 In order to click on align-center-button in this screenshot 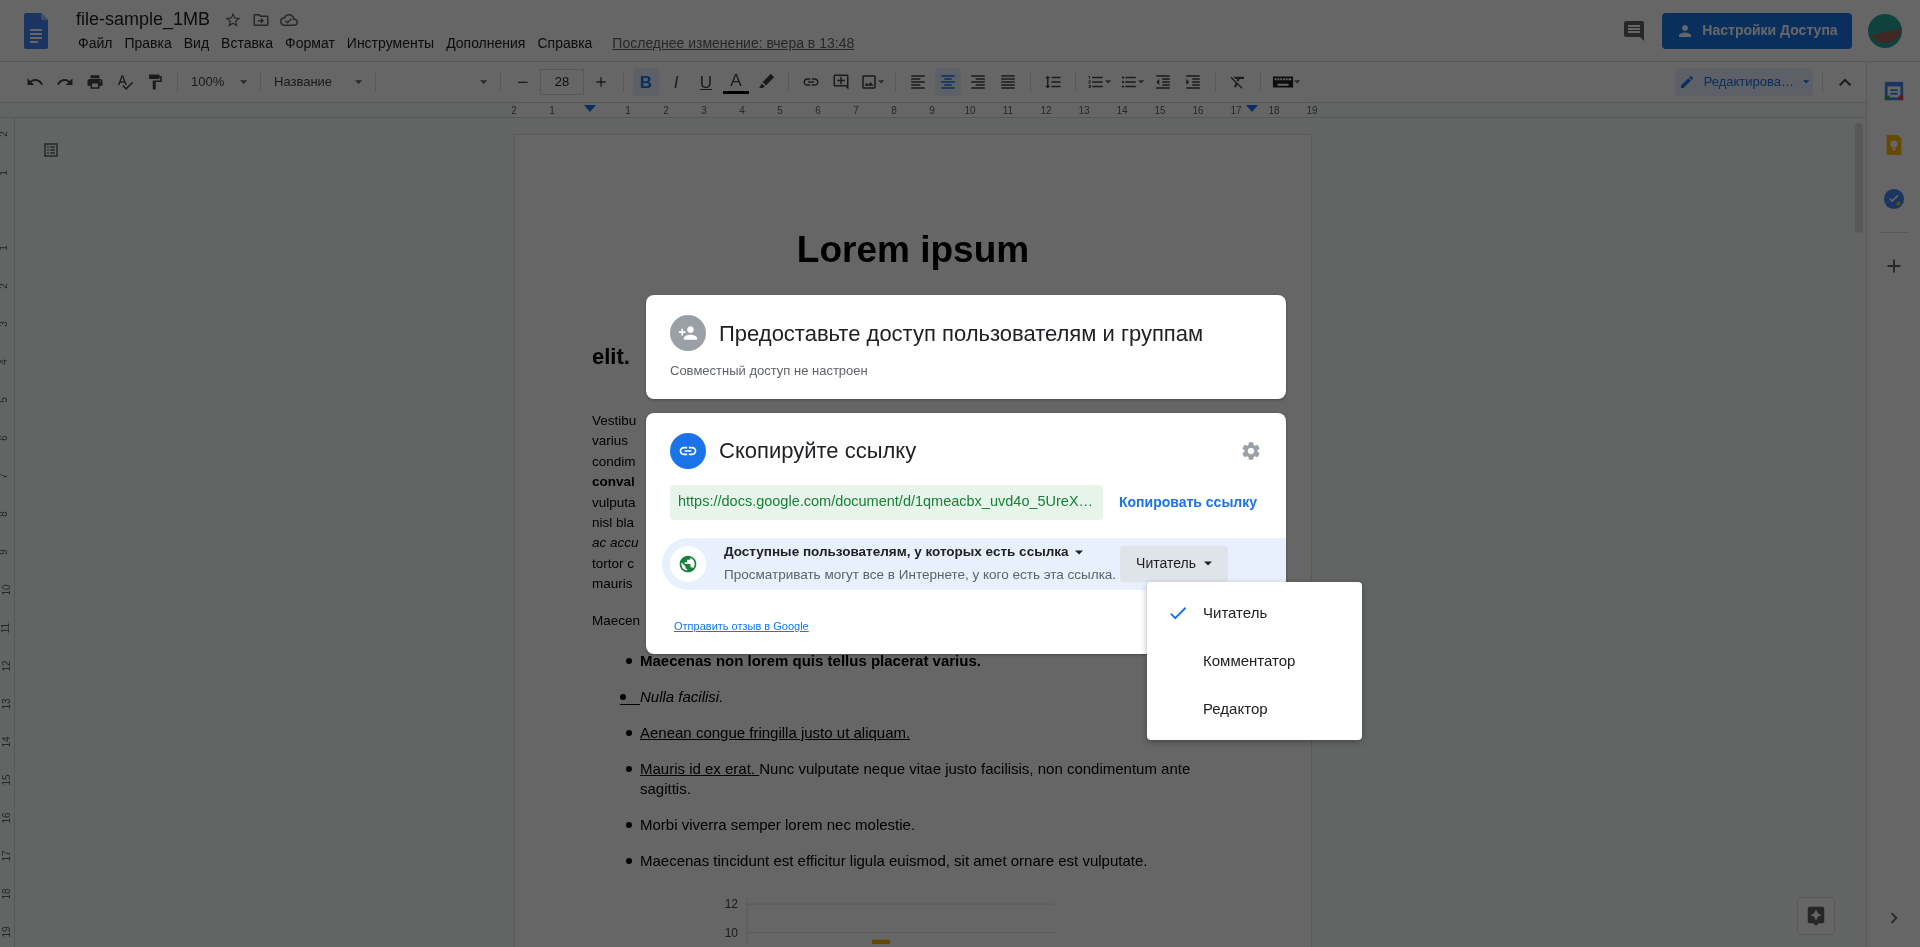, I will do `click(948, 82)`.